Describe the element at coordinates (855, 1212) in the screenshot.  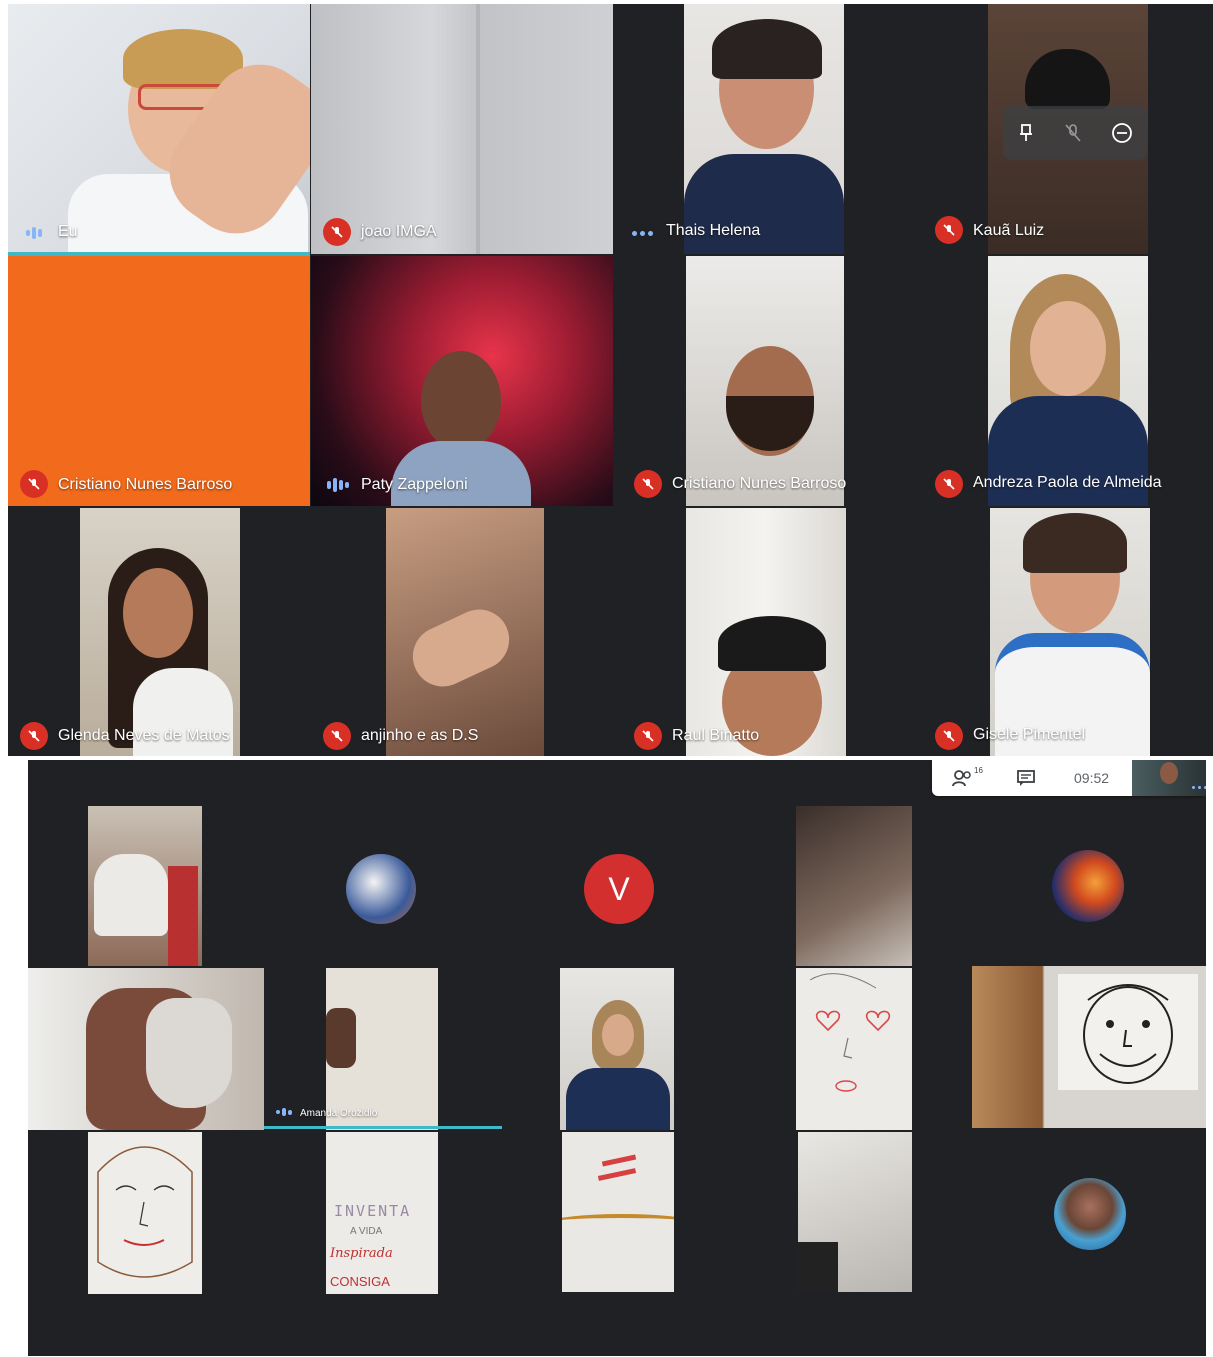
I see `video-tile-paper-closeup` at that location.